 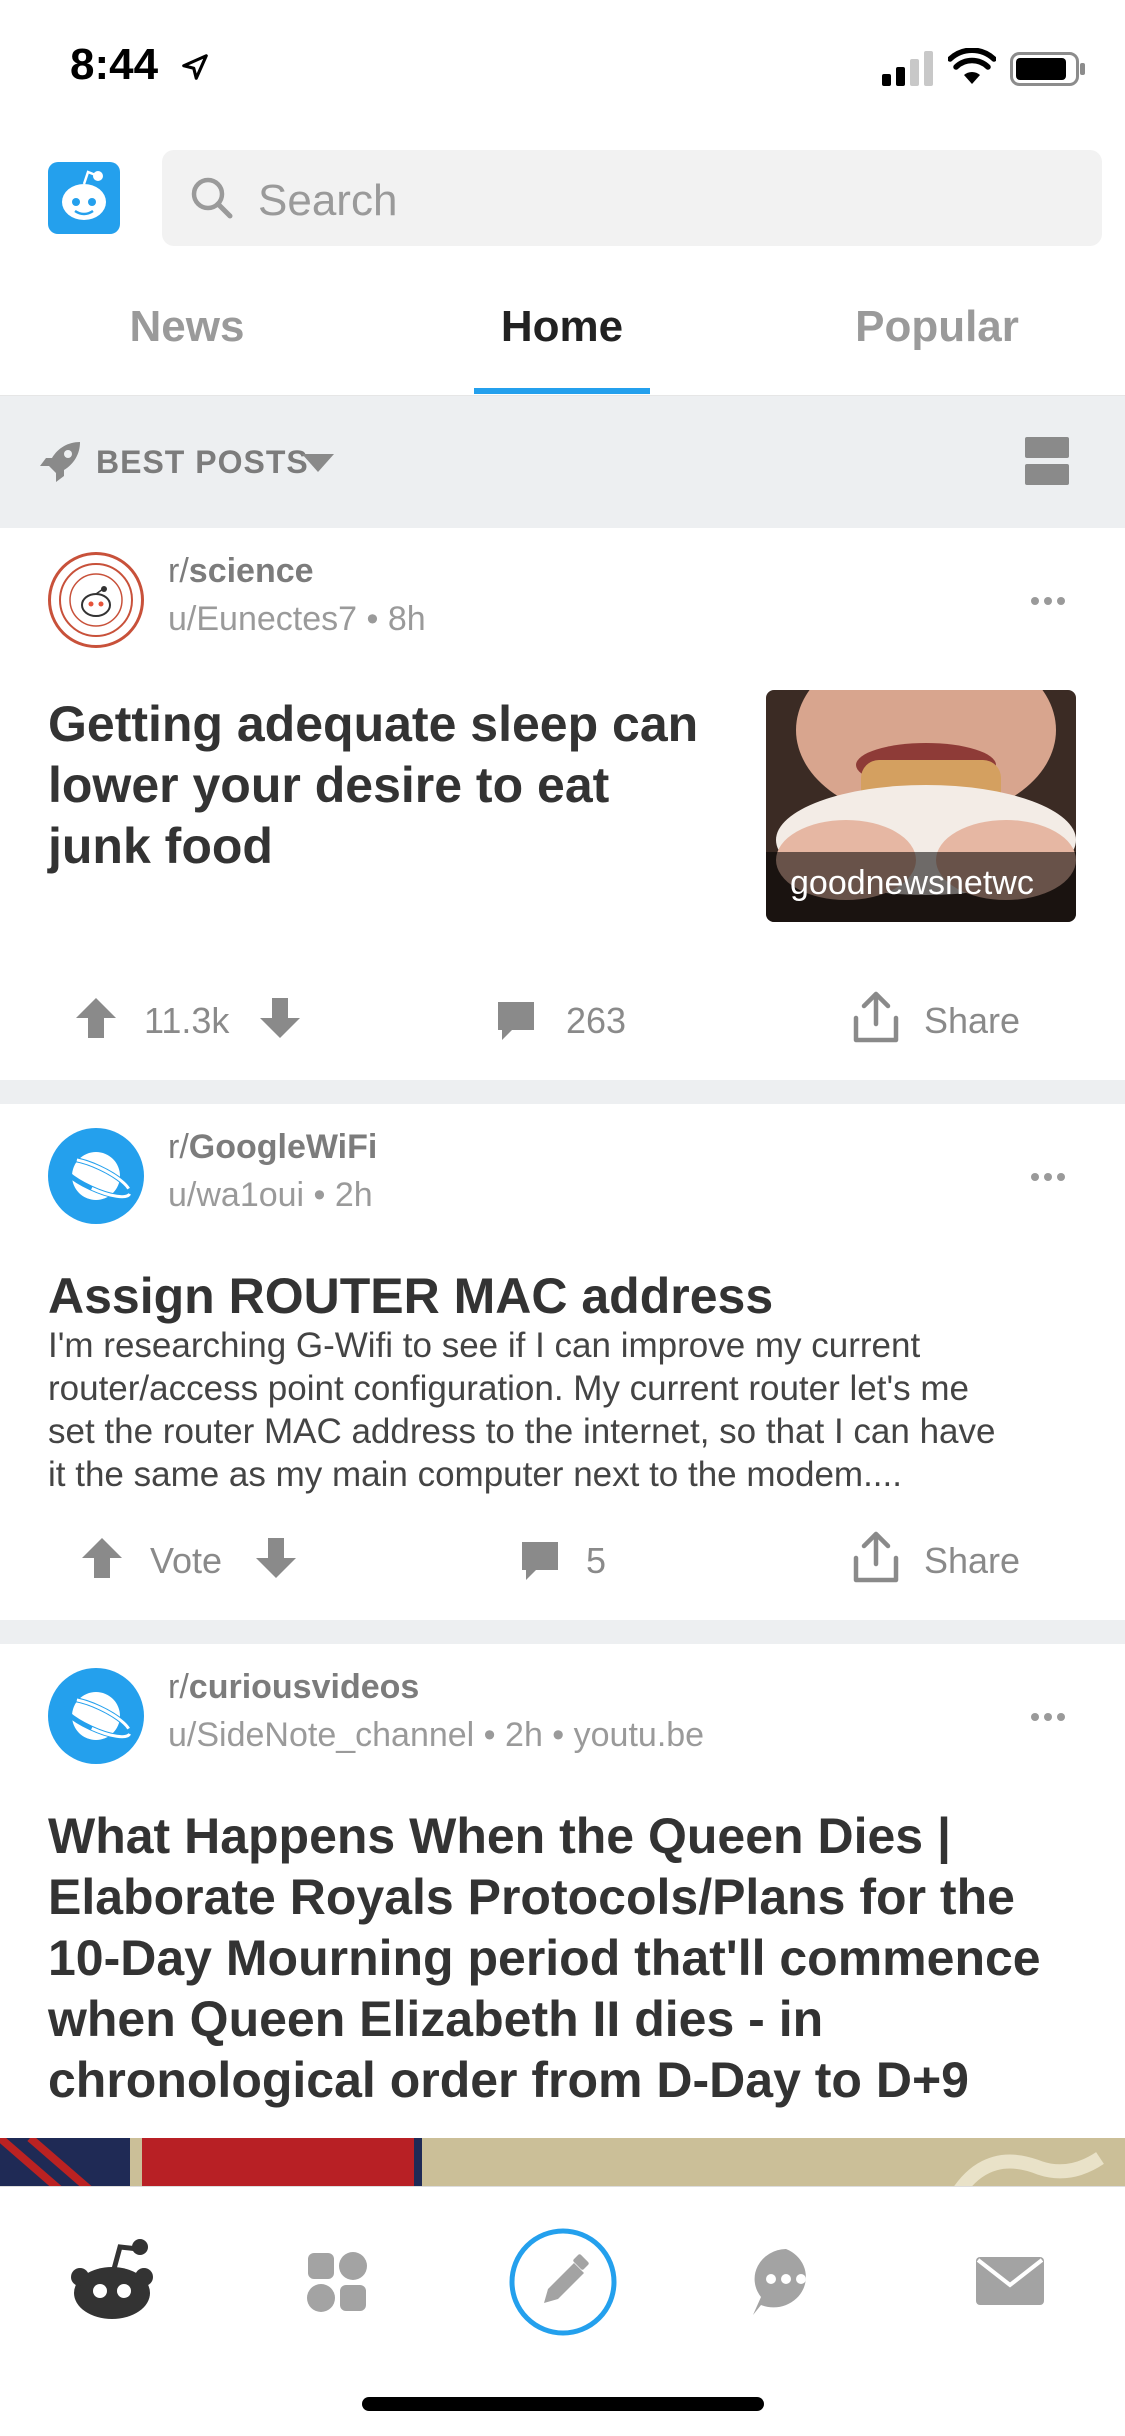 I want to click on subreddit-name: r/GoogleWiFi, so click(x=272, y=1147).